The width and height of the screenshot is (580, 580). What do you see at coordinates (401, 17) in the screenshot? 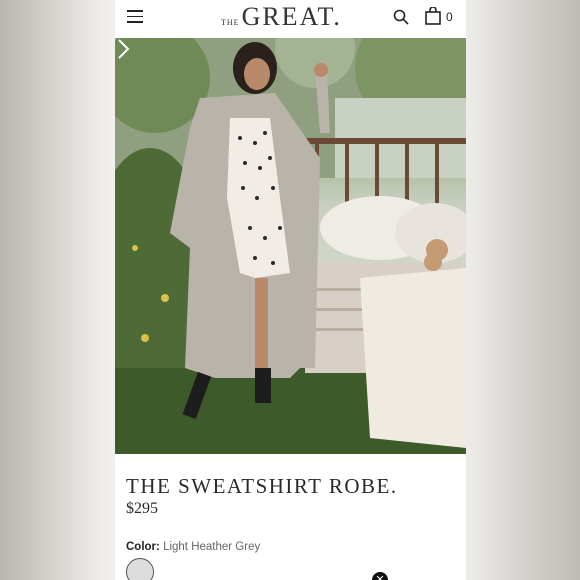
I see `search-icon` at bounding box center [401, 17].